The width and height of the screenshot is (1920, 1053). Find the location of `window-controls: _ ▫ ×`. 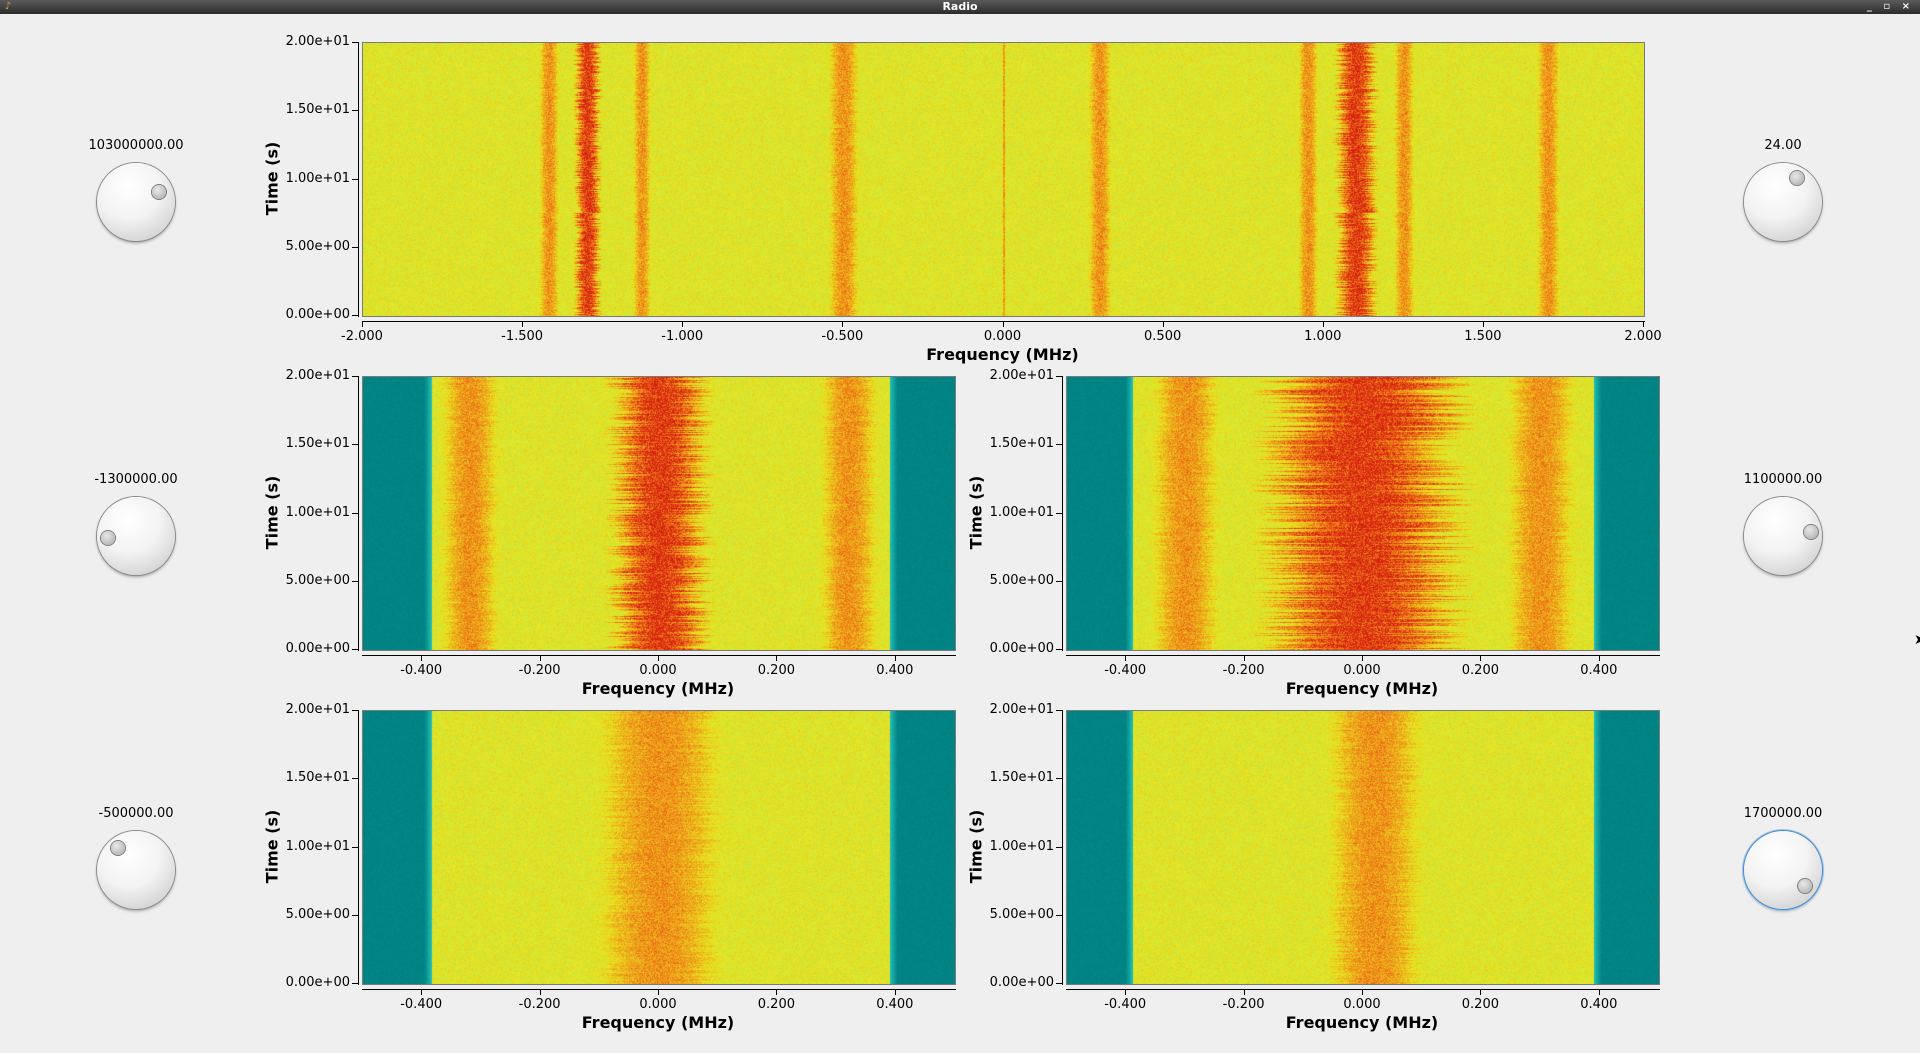

window-controls: _ ▫ × is located at coordinates (1890, 7).